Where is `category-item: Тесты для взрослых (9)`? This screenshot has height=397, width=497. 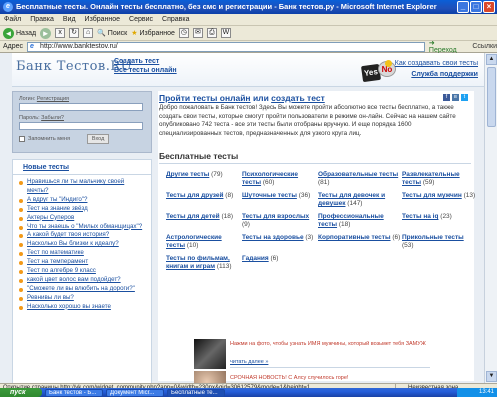
category-item: Тесты для взрослых (9) is located at coordinates (280, 221).